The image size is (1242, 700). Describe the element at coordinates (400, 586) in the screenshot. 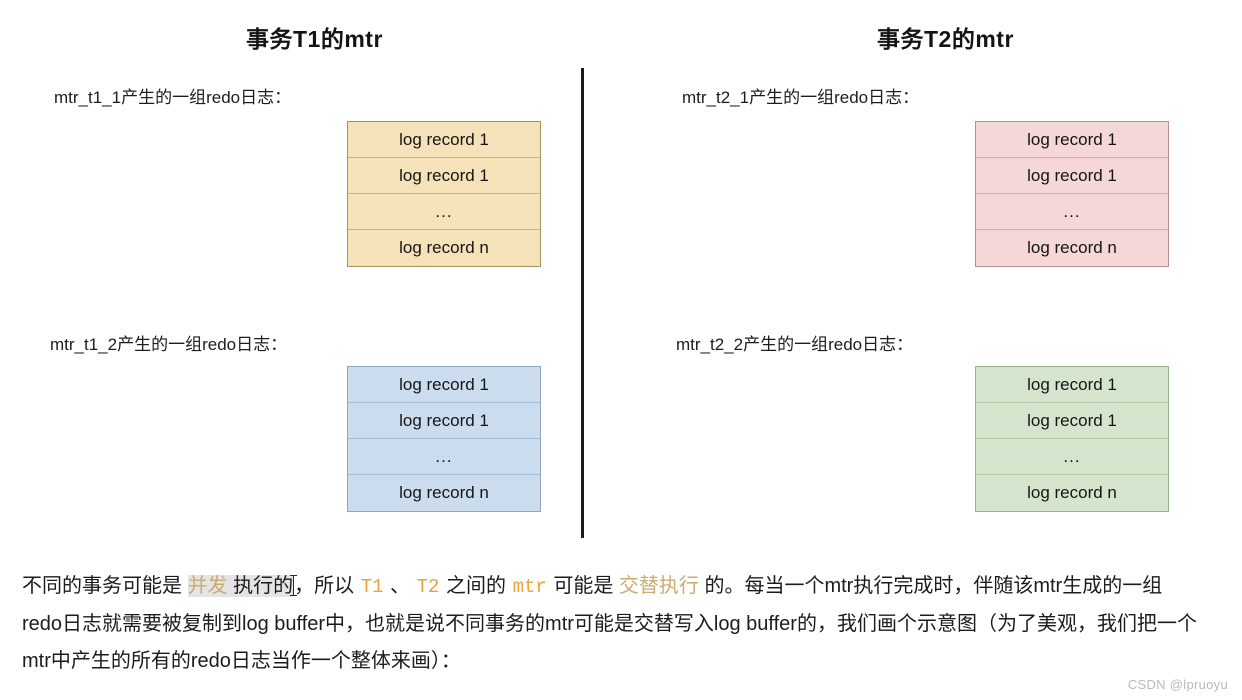

I see `paragraph-text-segment: 、` at that location.